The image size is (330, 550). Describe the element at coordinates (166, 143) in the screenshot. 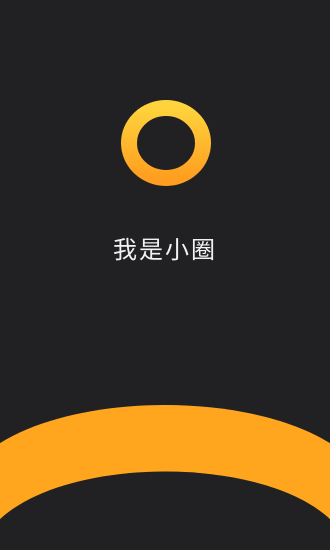

I see `ring-logo-icon` at that location.